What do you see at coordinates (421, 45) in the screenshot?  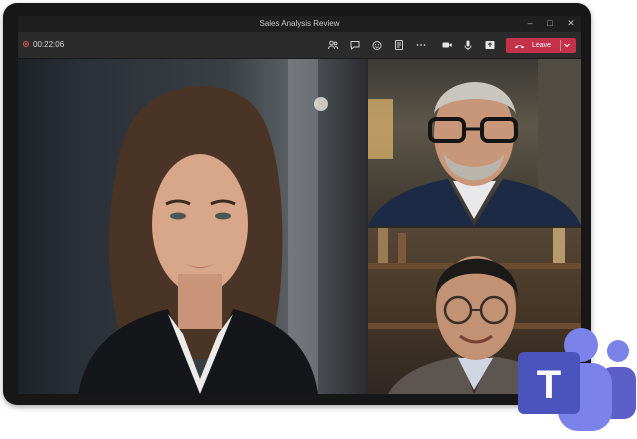 I see `more-icon` at bounding box center [421, 45].